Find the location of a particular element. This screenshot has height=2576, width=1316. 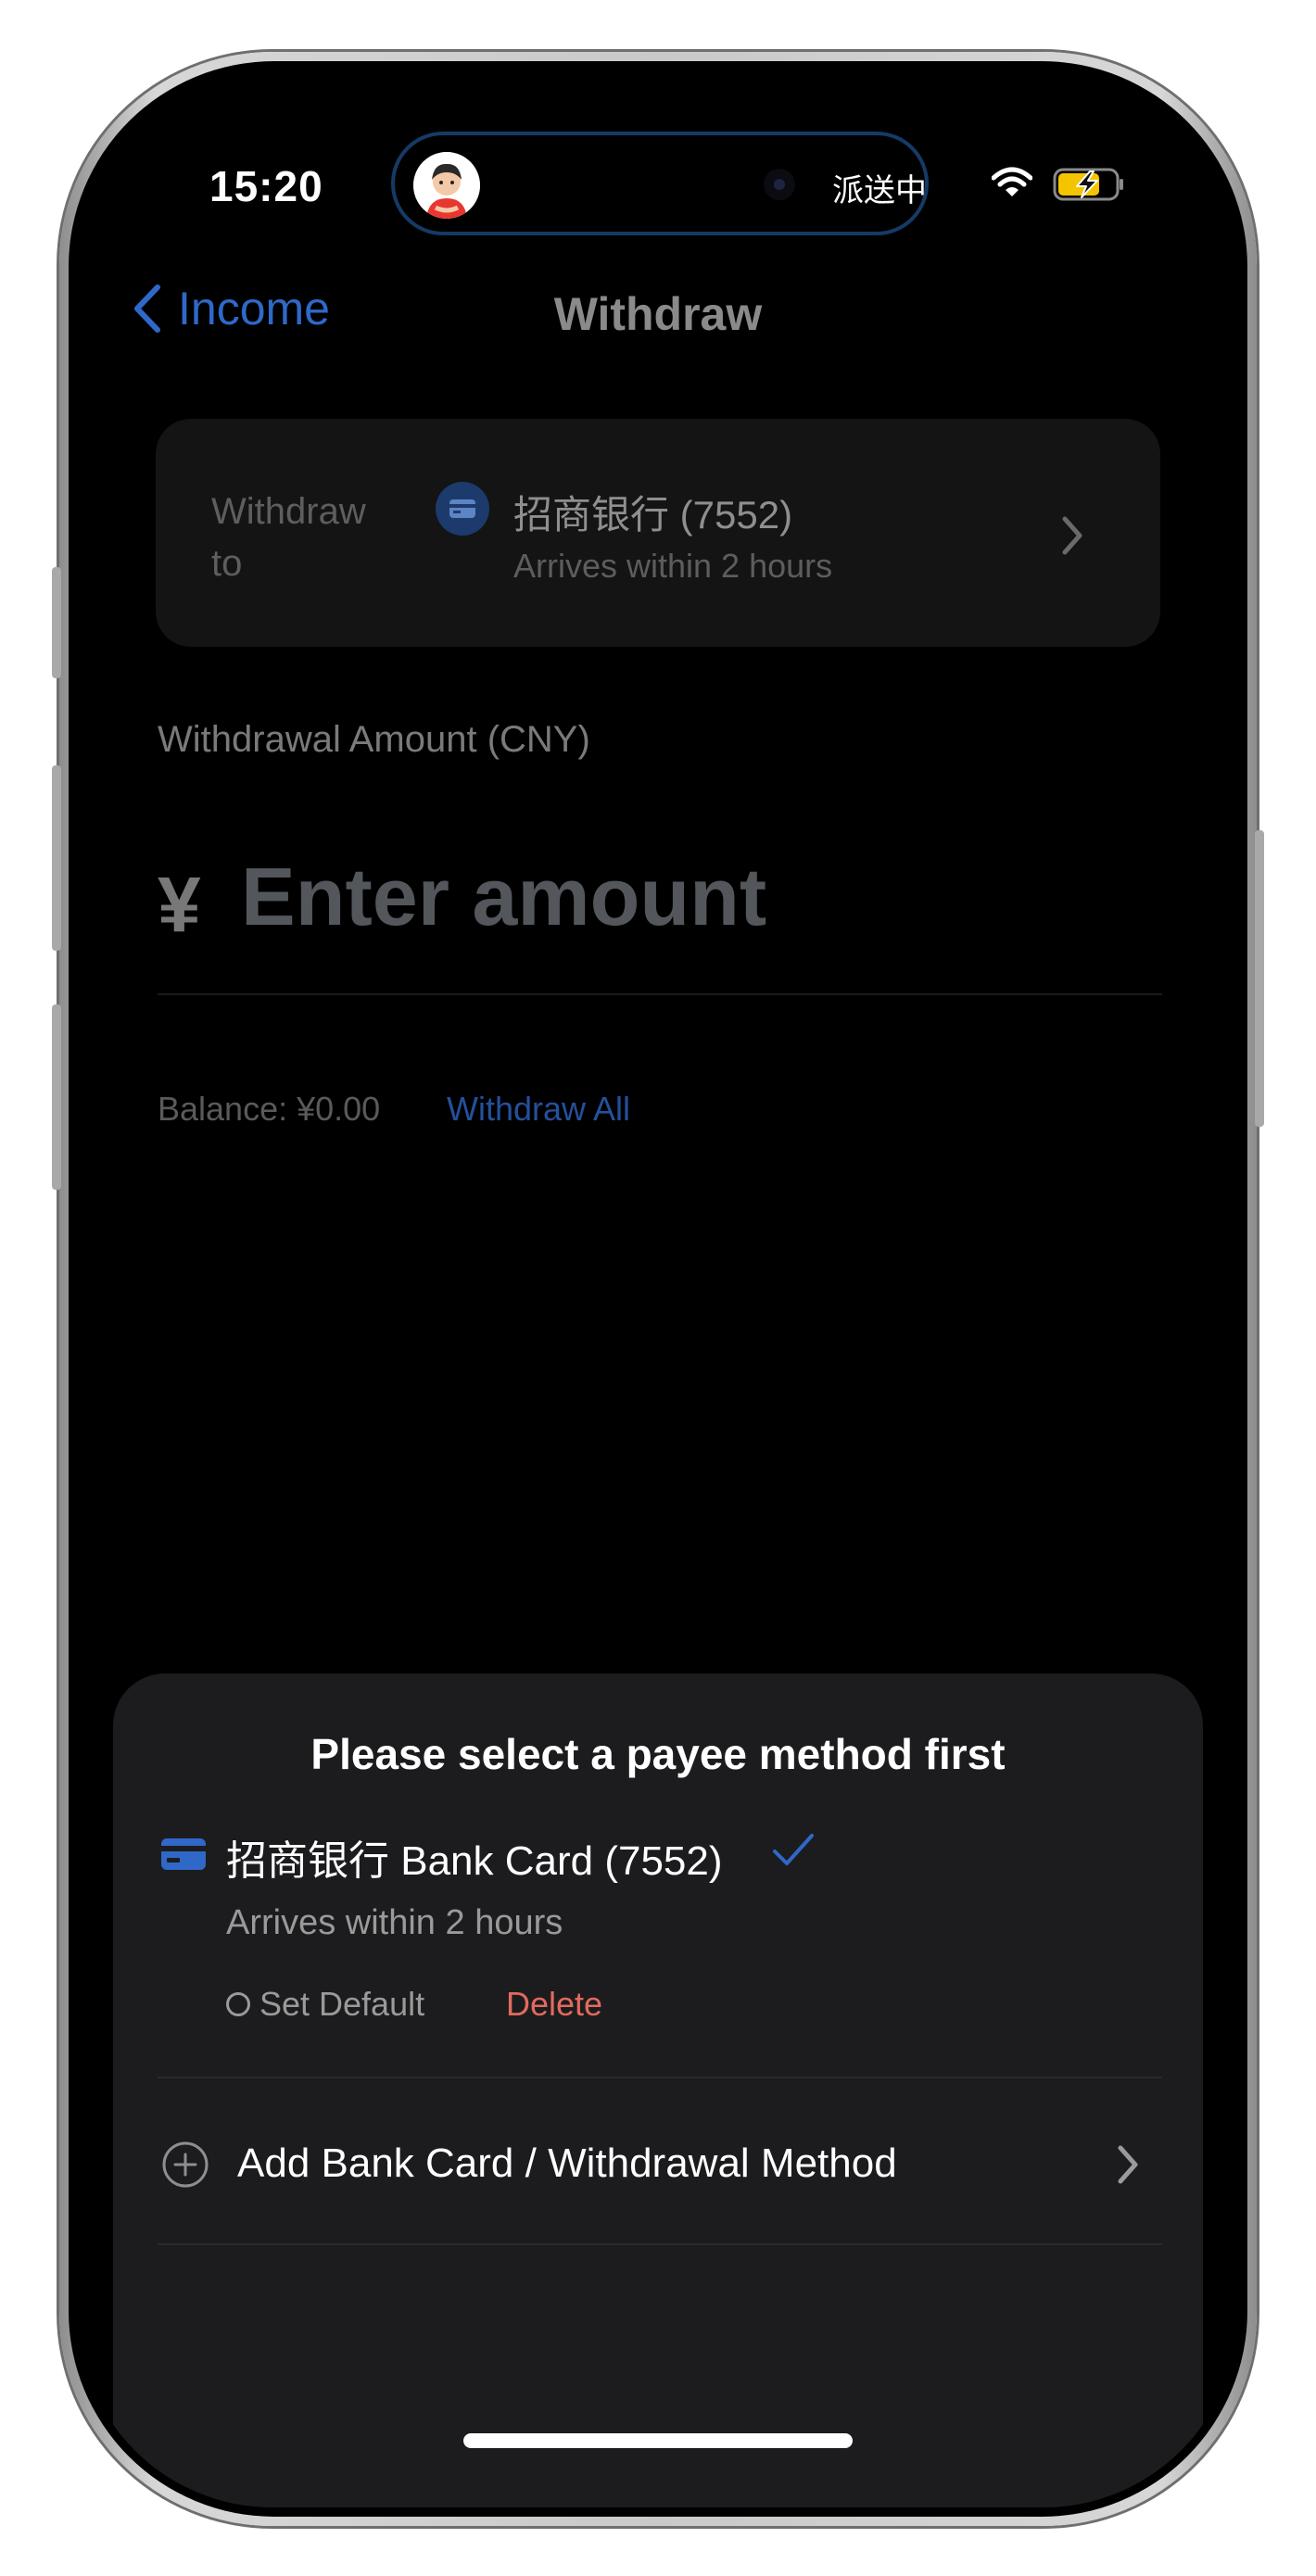

set-default-label: Set Default is located at coordinates (342, 2004).